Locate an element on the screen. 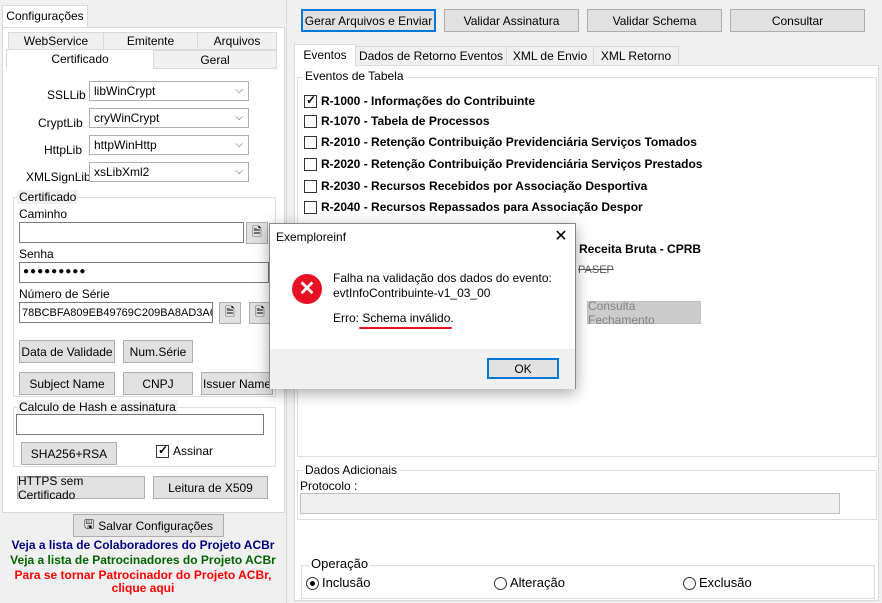 This screenshot has height=603, width=882. cryptlib-value: cryWinCrypt is located at coordinates (127, 118).